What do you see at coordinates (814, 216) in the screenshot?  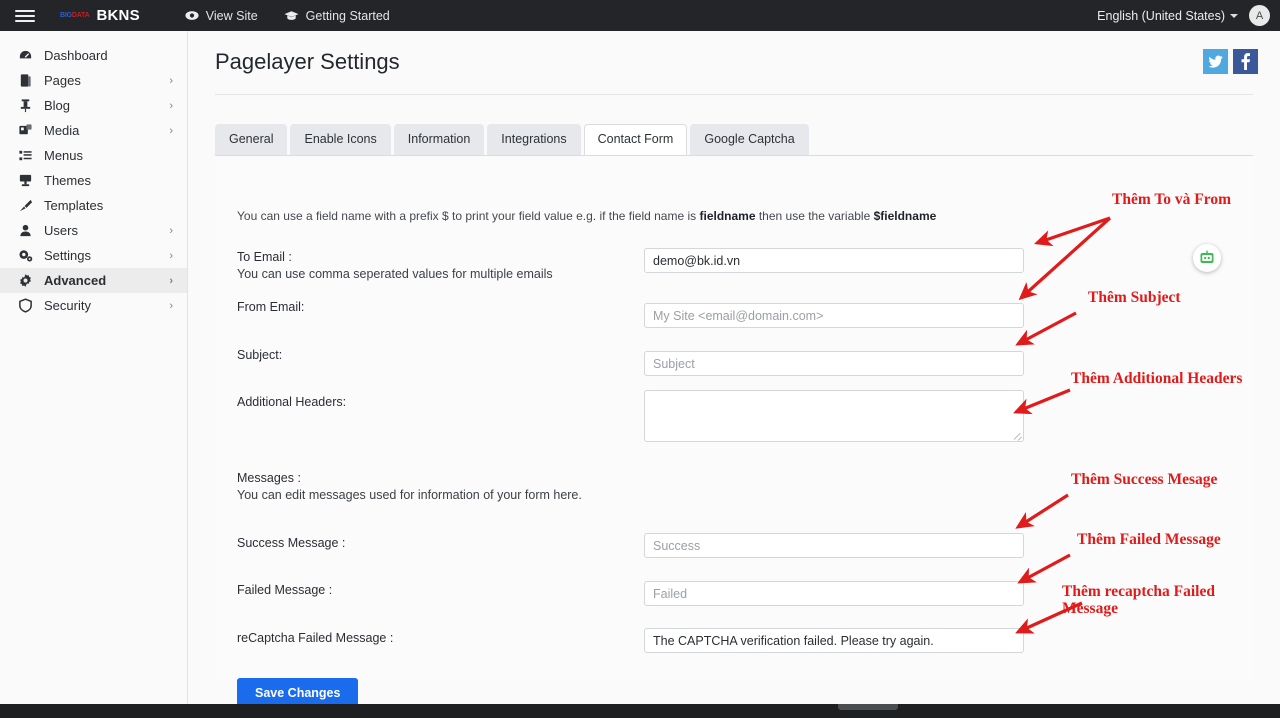 I see `hint-mid: then use the variable` at bounding box center [814, 216].